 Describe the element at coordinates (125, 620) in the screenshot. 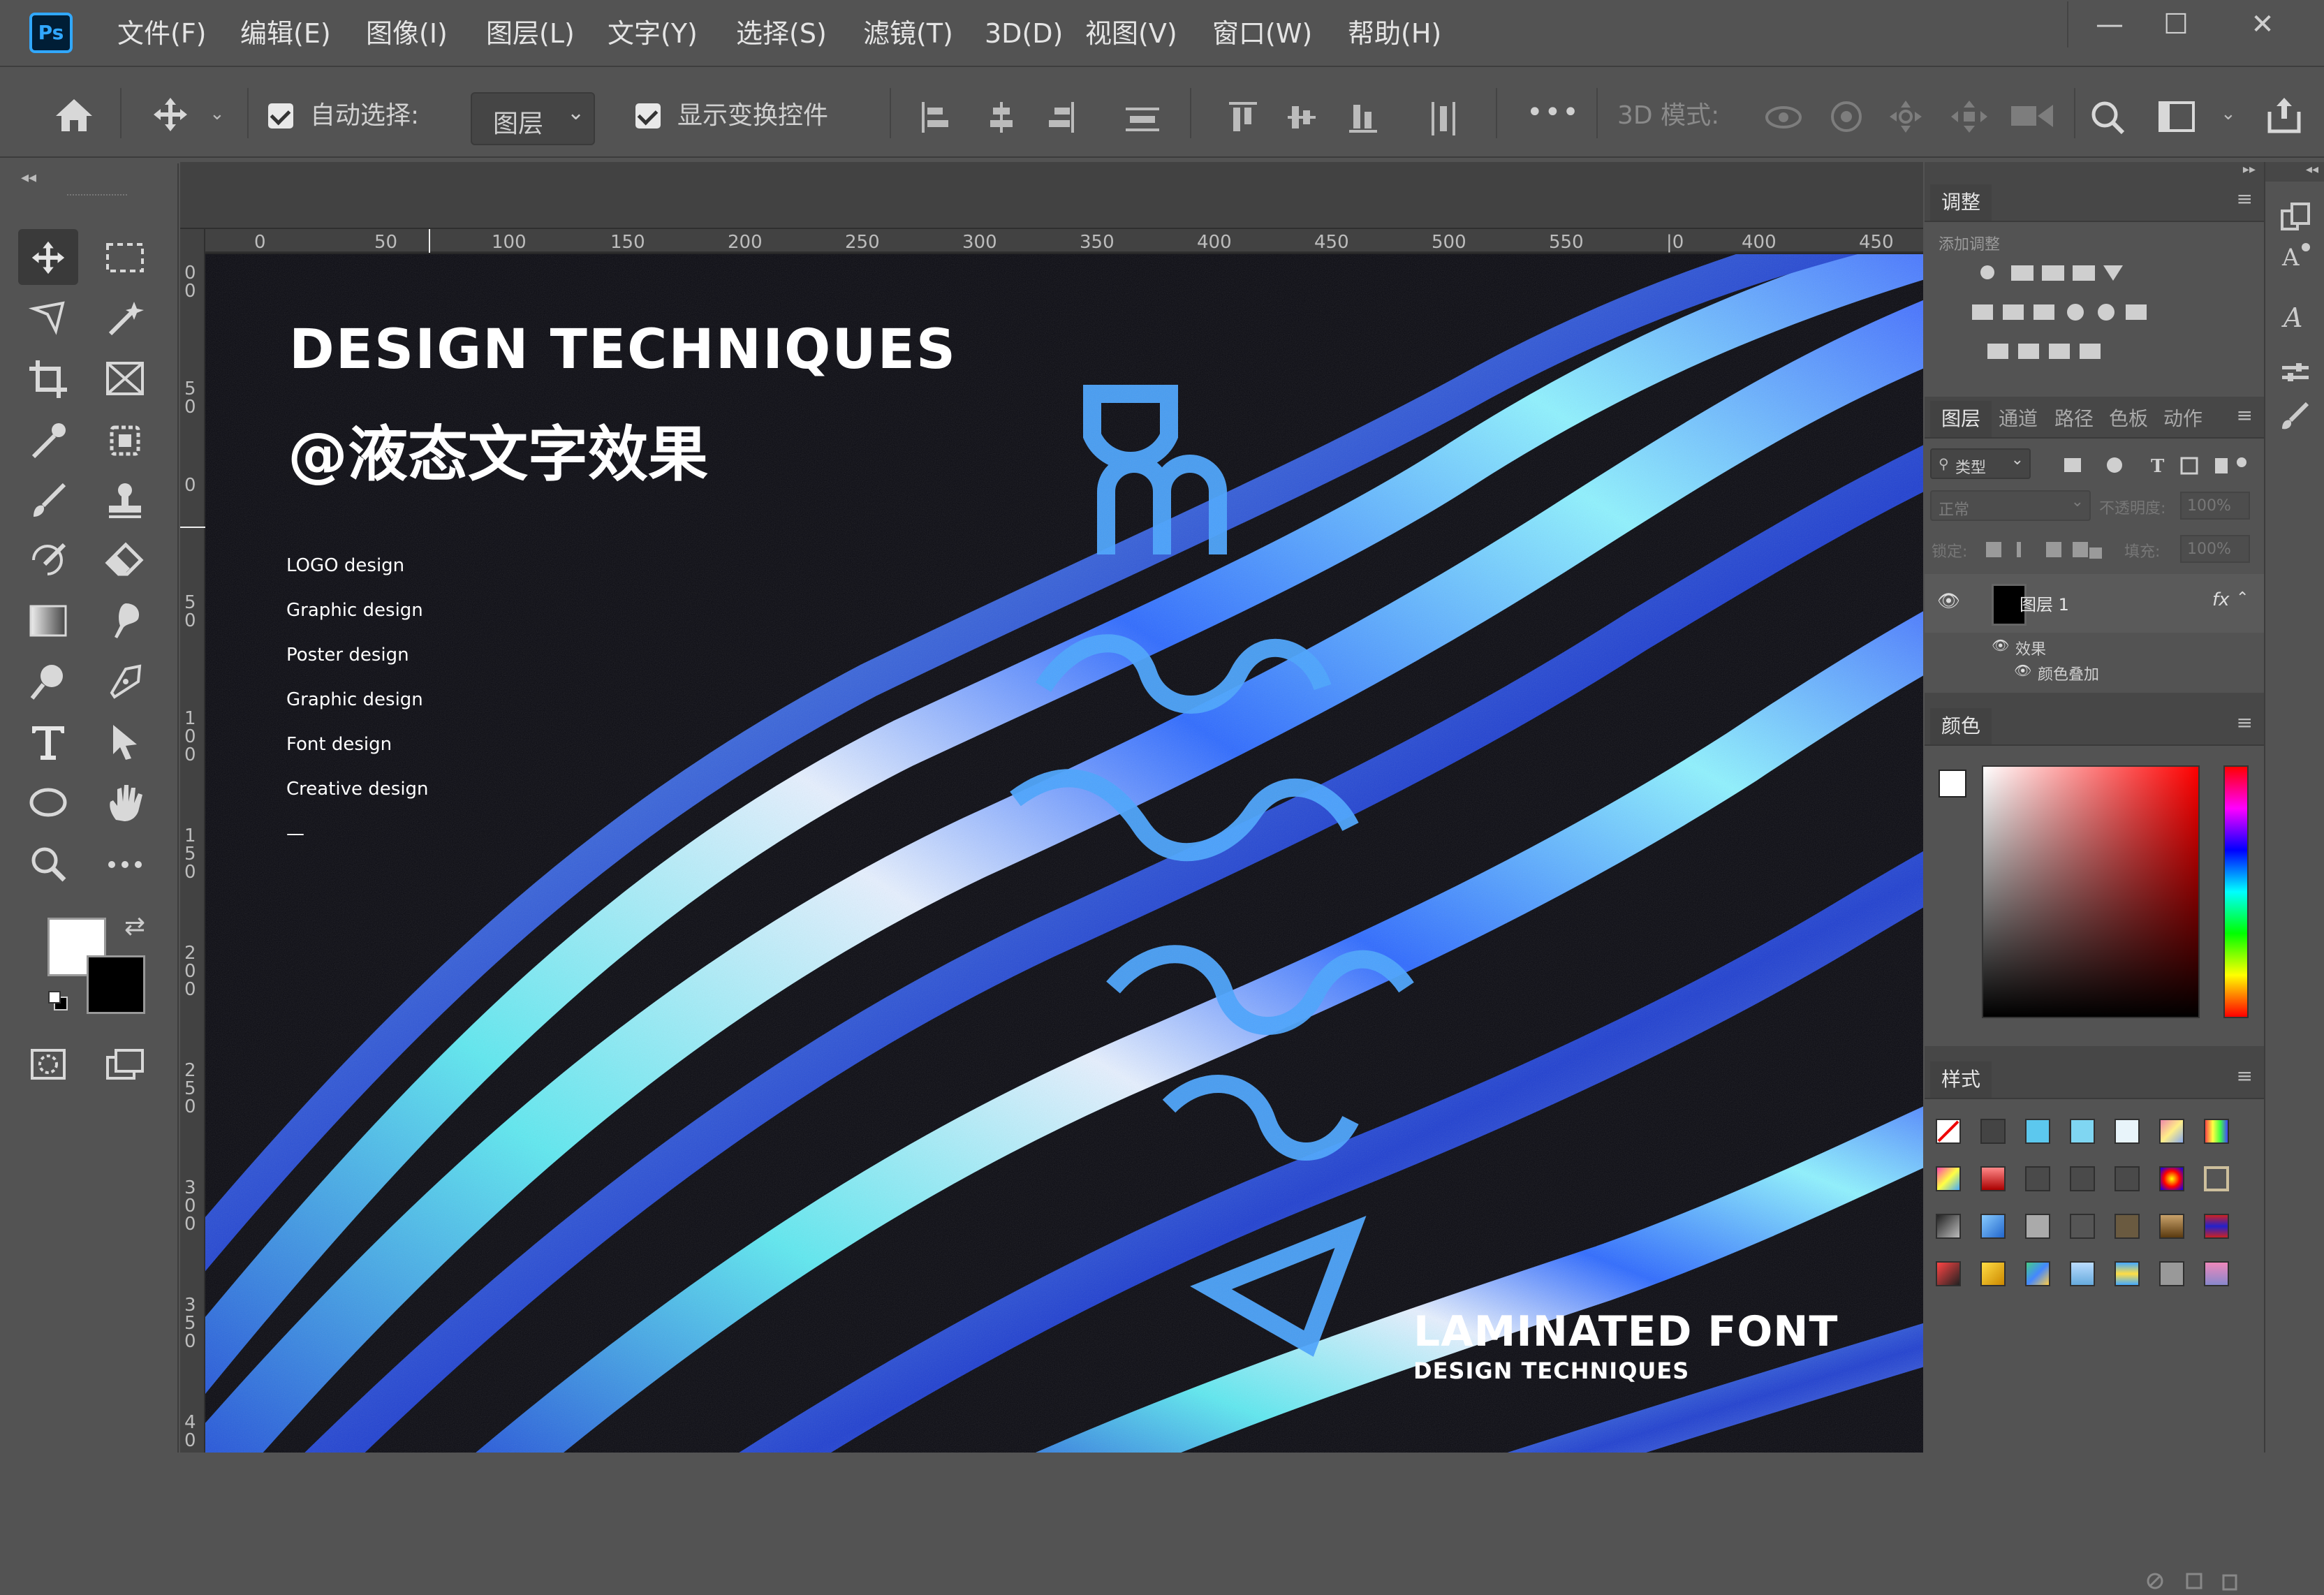

I see `smudge-tool` at that location.